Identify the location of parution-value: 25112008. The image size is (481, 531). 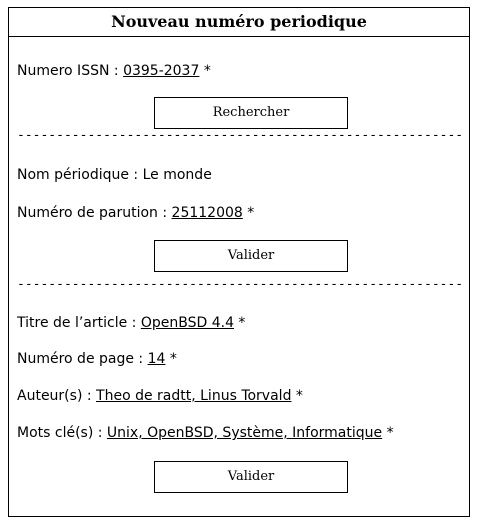
(207, 213).